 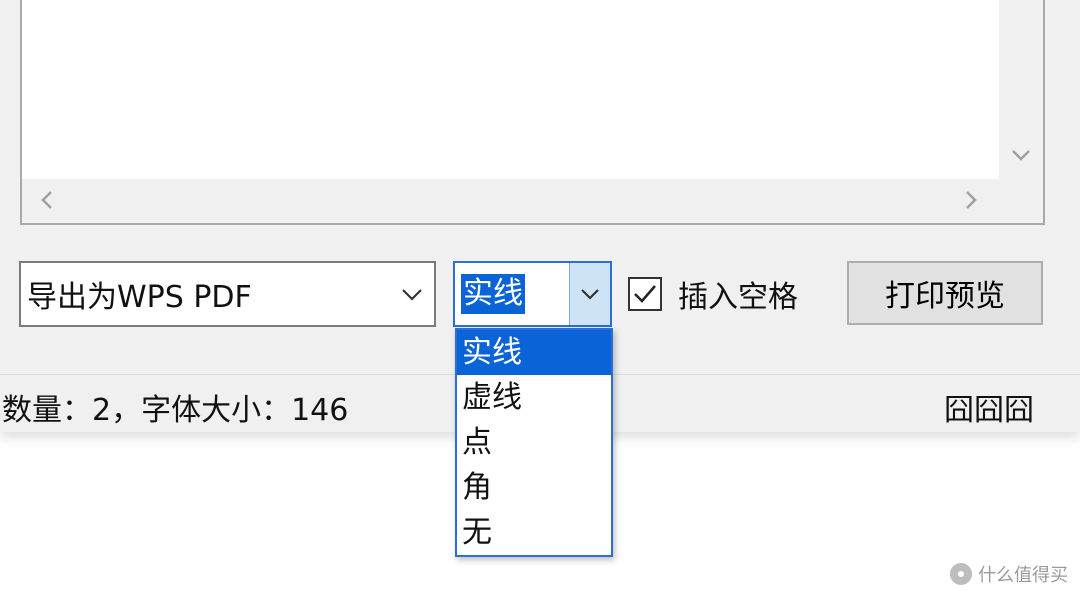 What do you see at coordinates (738, 294) in the screenshot?
I see `insert-space-label: 插入空格` at bounding box center [738, 294].